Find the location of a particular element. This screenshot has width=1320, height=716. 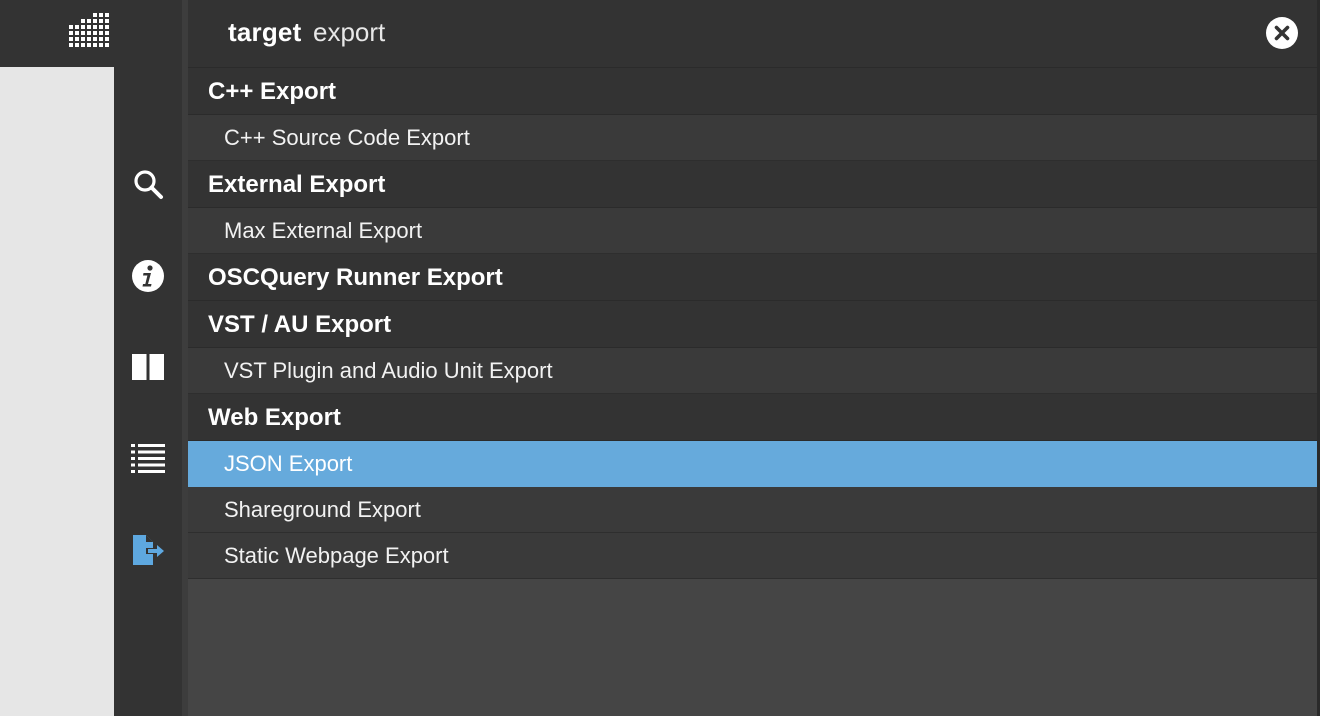

group-header: External Export is located at coordinates (752, 184).